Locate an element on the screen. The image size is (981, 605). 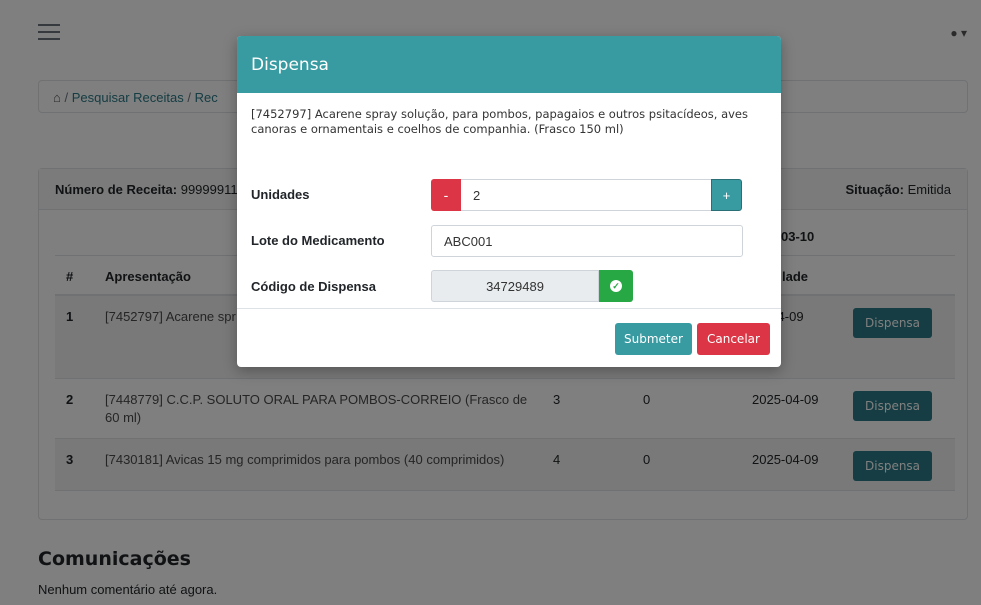
modal-title: Dispensa is located at coordinates (290, 65).